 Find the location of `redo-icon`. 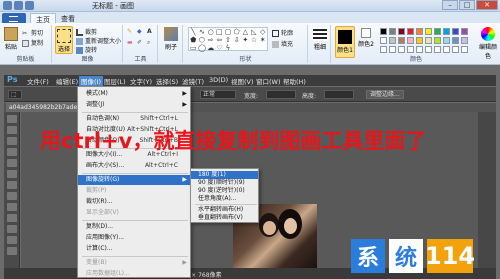

redo-icon is located at coordinates (29, 5).